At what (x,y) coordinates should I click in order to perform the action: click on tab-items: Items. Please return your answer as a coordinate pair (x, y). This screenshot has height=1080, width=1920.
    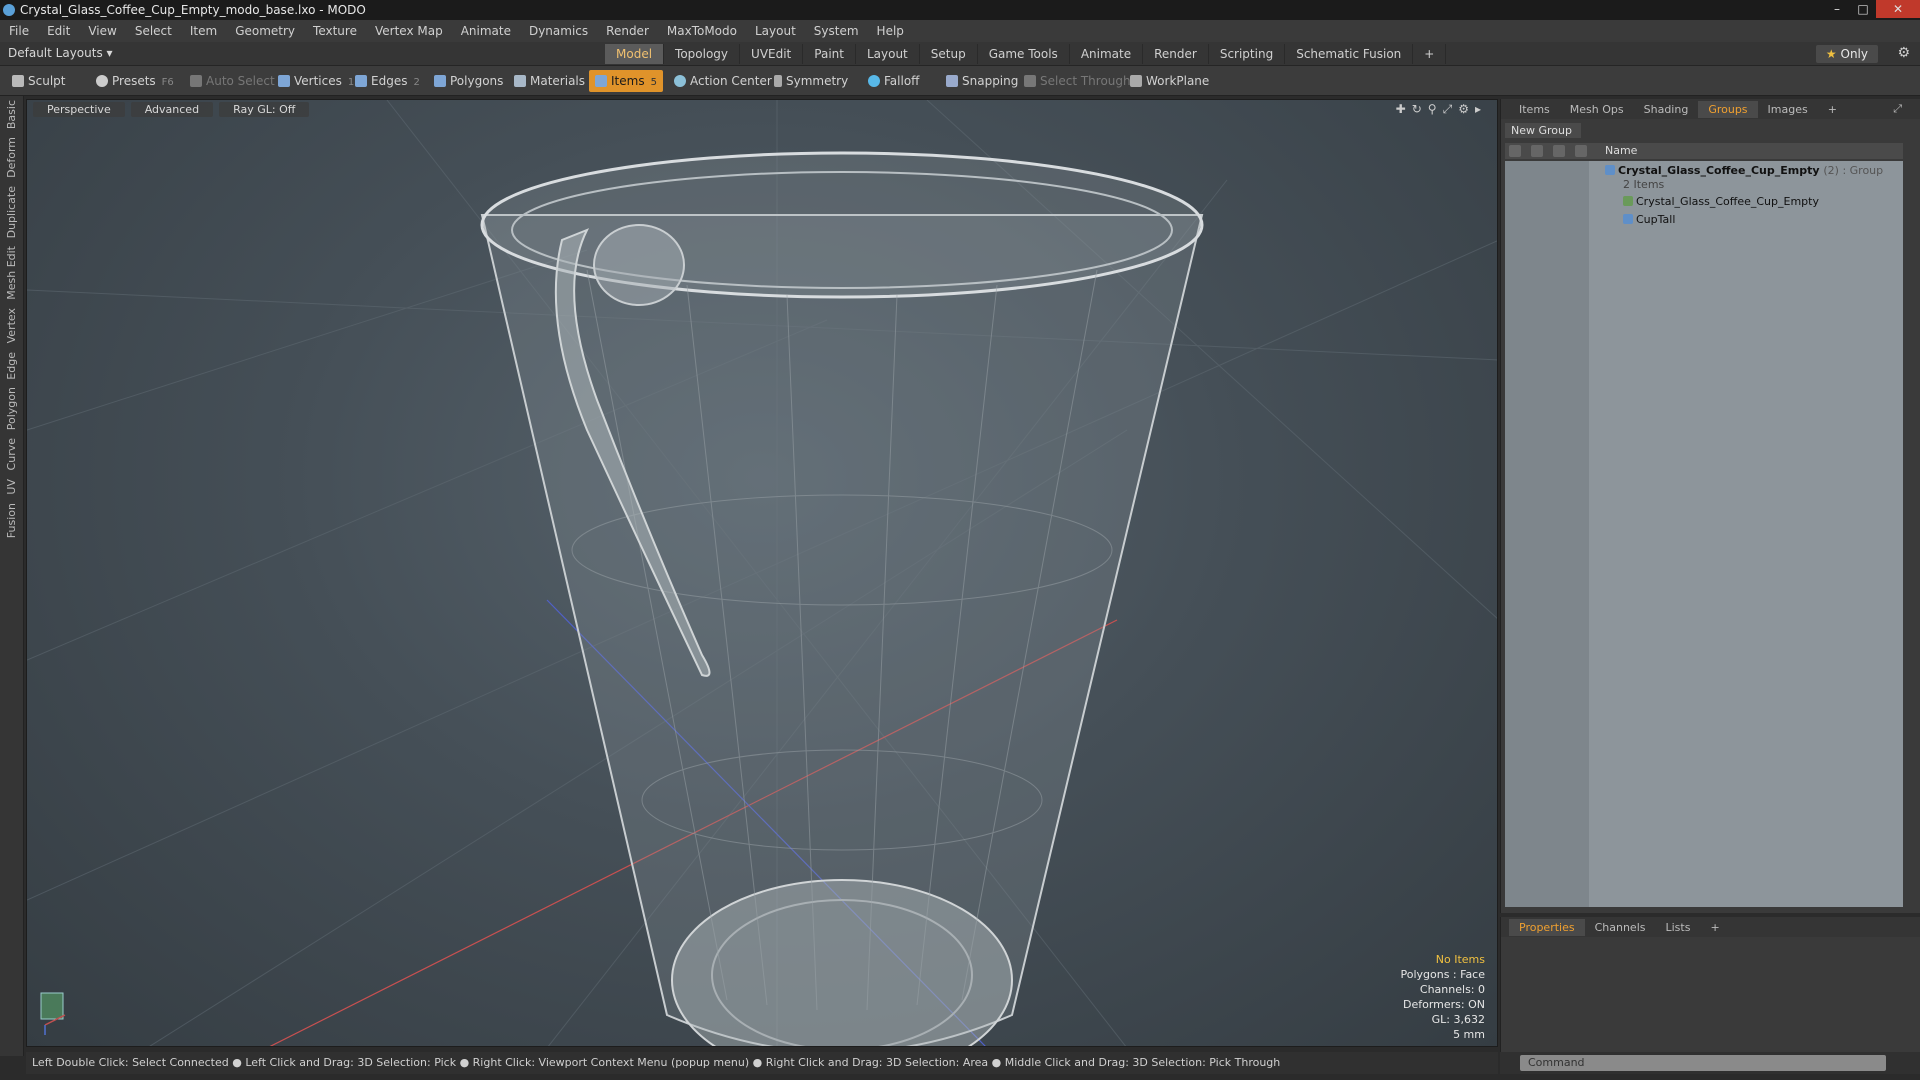
    Looking at the image, I should click on (1534, 109).